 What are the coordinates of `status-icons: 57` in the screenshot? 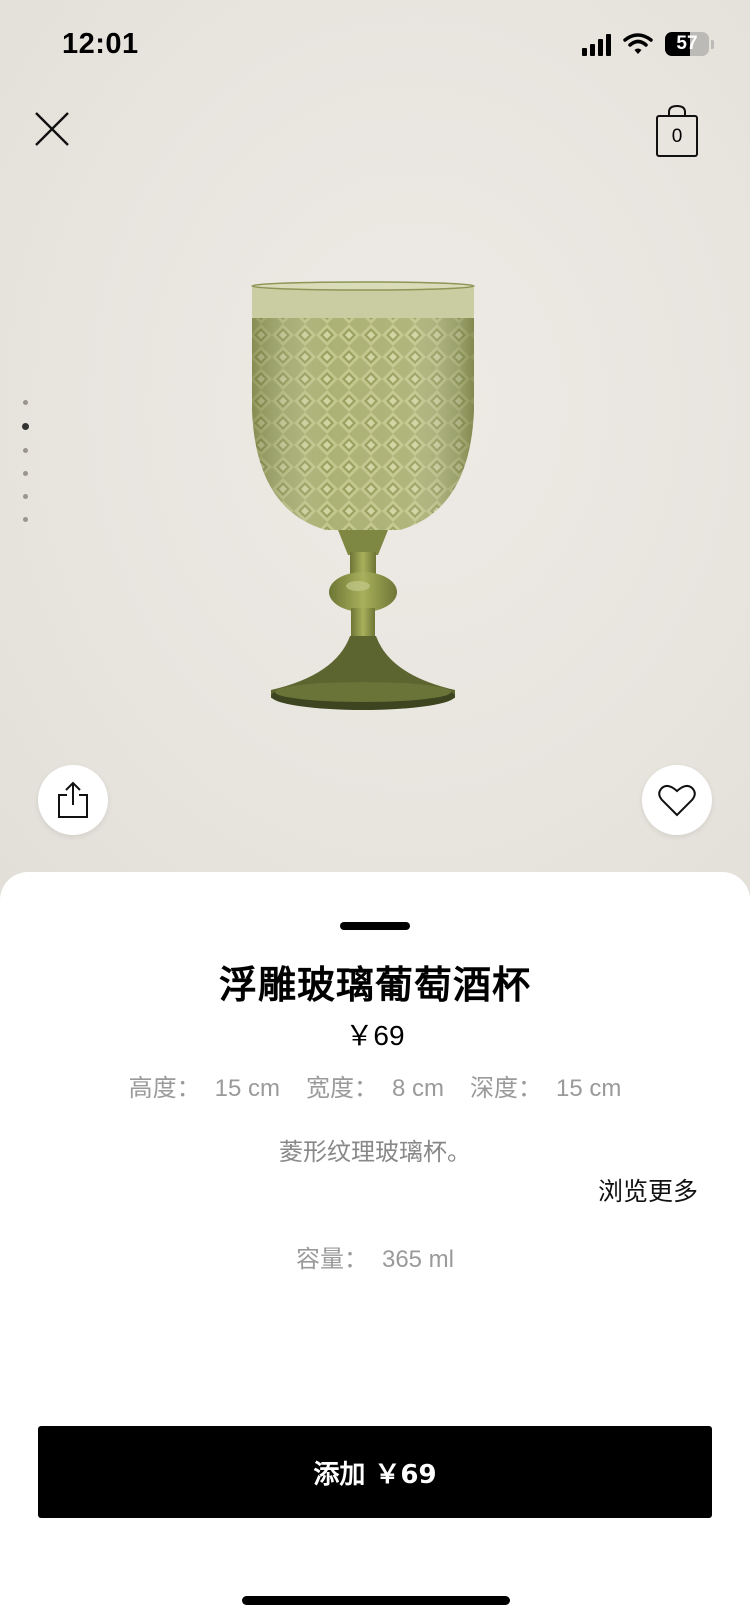 It's located at (648, 44).